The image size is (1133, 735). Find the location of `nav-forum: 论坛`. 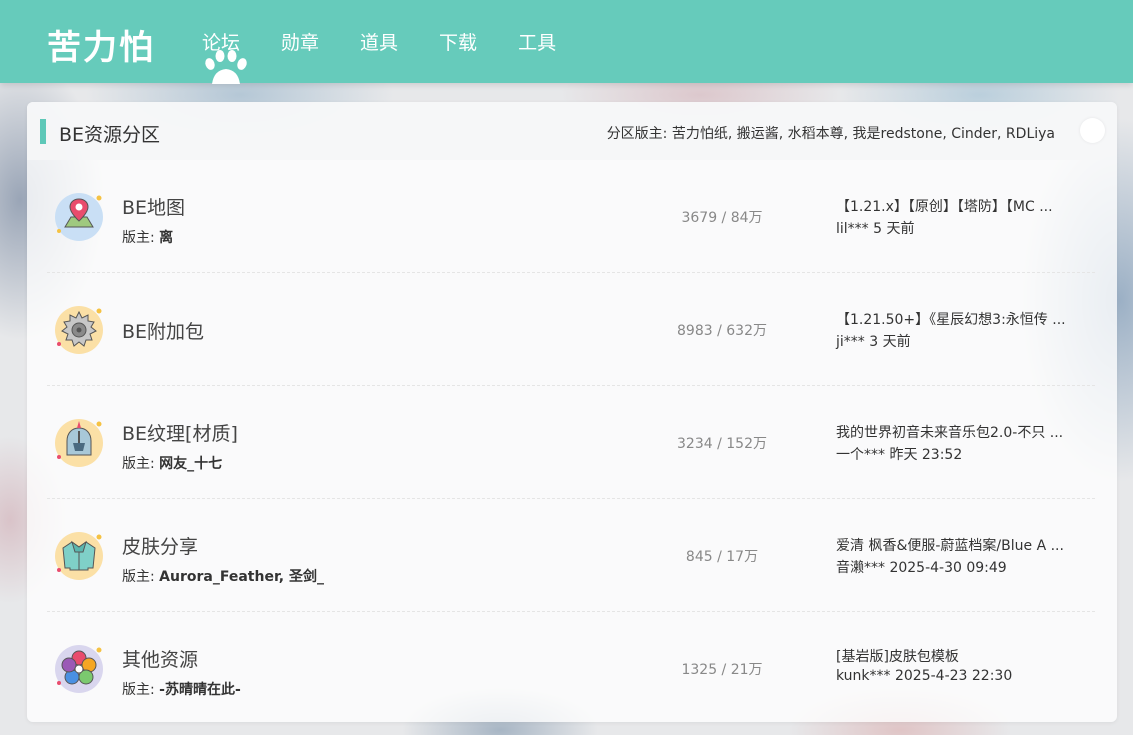

nav-forum: 论坛 is located at coordinates (224, 56).